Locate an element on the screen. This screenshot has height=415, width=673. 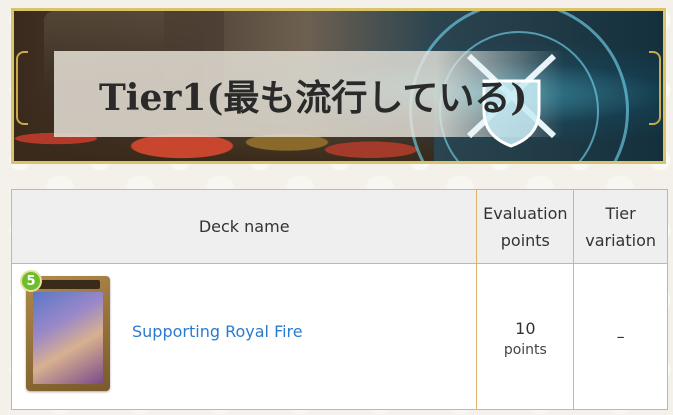
header-tier-variation-label: Tier variation is located at coordinates (620, 226).